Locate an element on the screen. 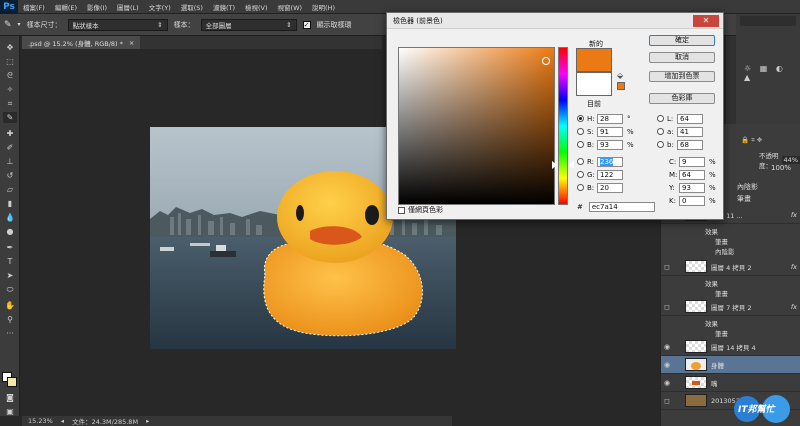  menu-window: 視窗(W) is located at coordinates (290, 7).